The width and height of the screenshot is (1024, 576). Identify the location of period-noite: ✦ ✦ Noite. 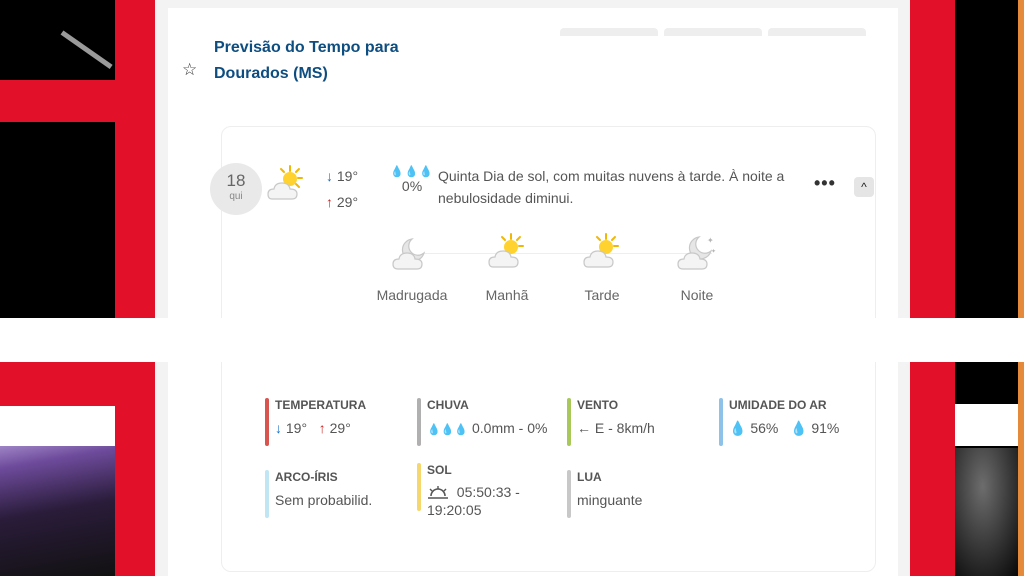
(697, 267).